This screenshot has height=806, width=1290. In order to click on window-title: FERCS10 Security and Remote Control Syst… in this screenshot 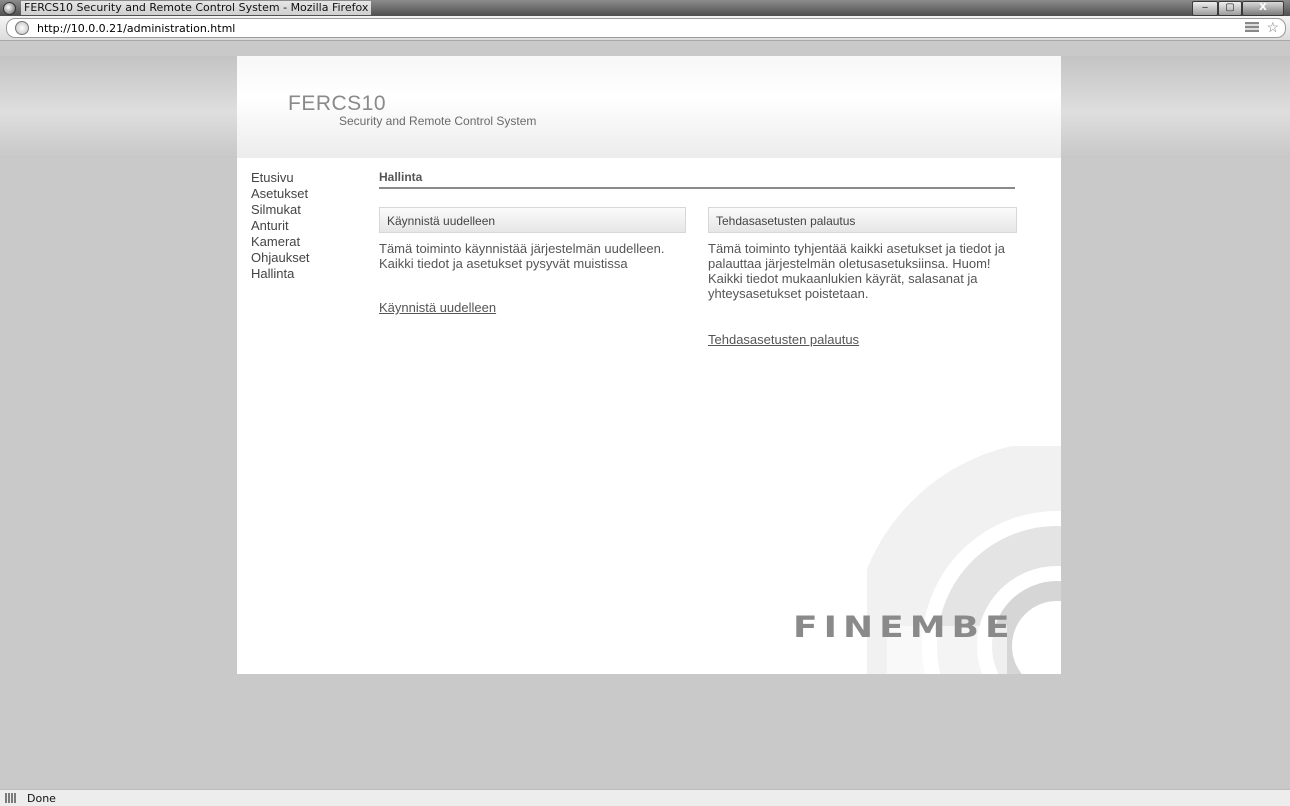, I will do `click(196, 8)`.